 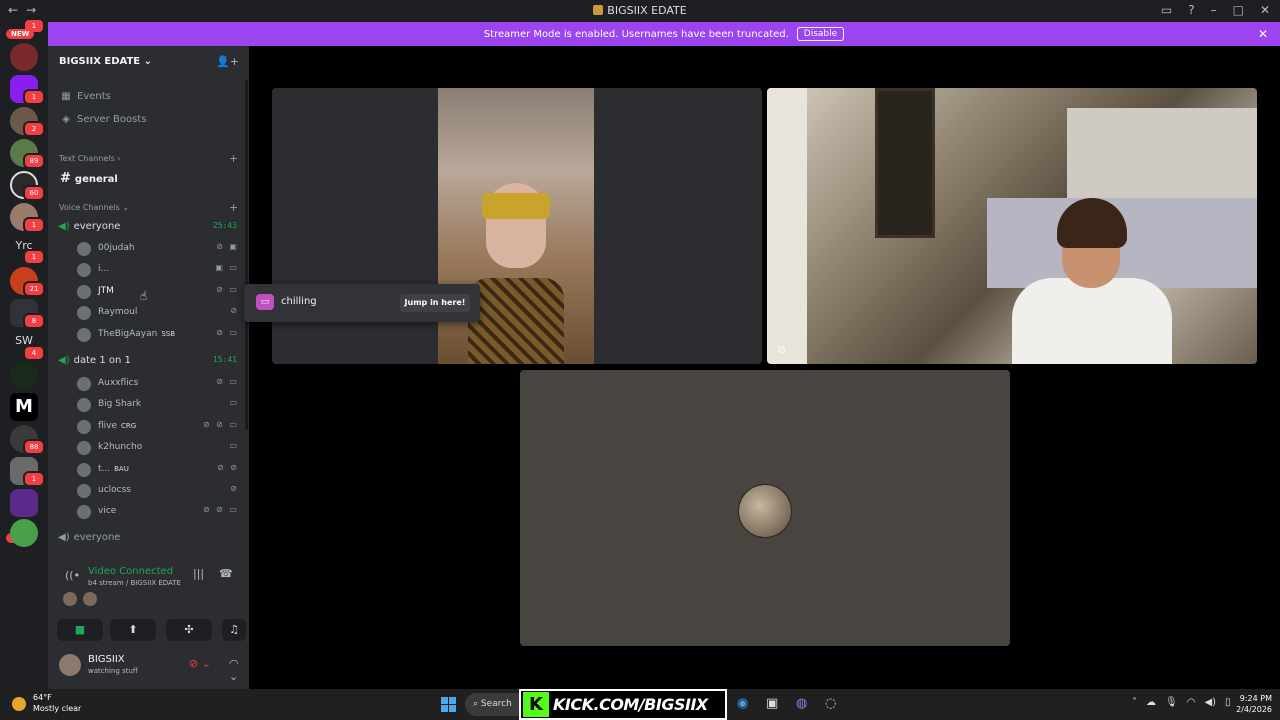 I want to click on hash-icon: #, so click(x=65, y=178).